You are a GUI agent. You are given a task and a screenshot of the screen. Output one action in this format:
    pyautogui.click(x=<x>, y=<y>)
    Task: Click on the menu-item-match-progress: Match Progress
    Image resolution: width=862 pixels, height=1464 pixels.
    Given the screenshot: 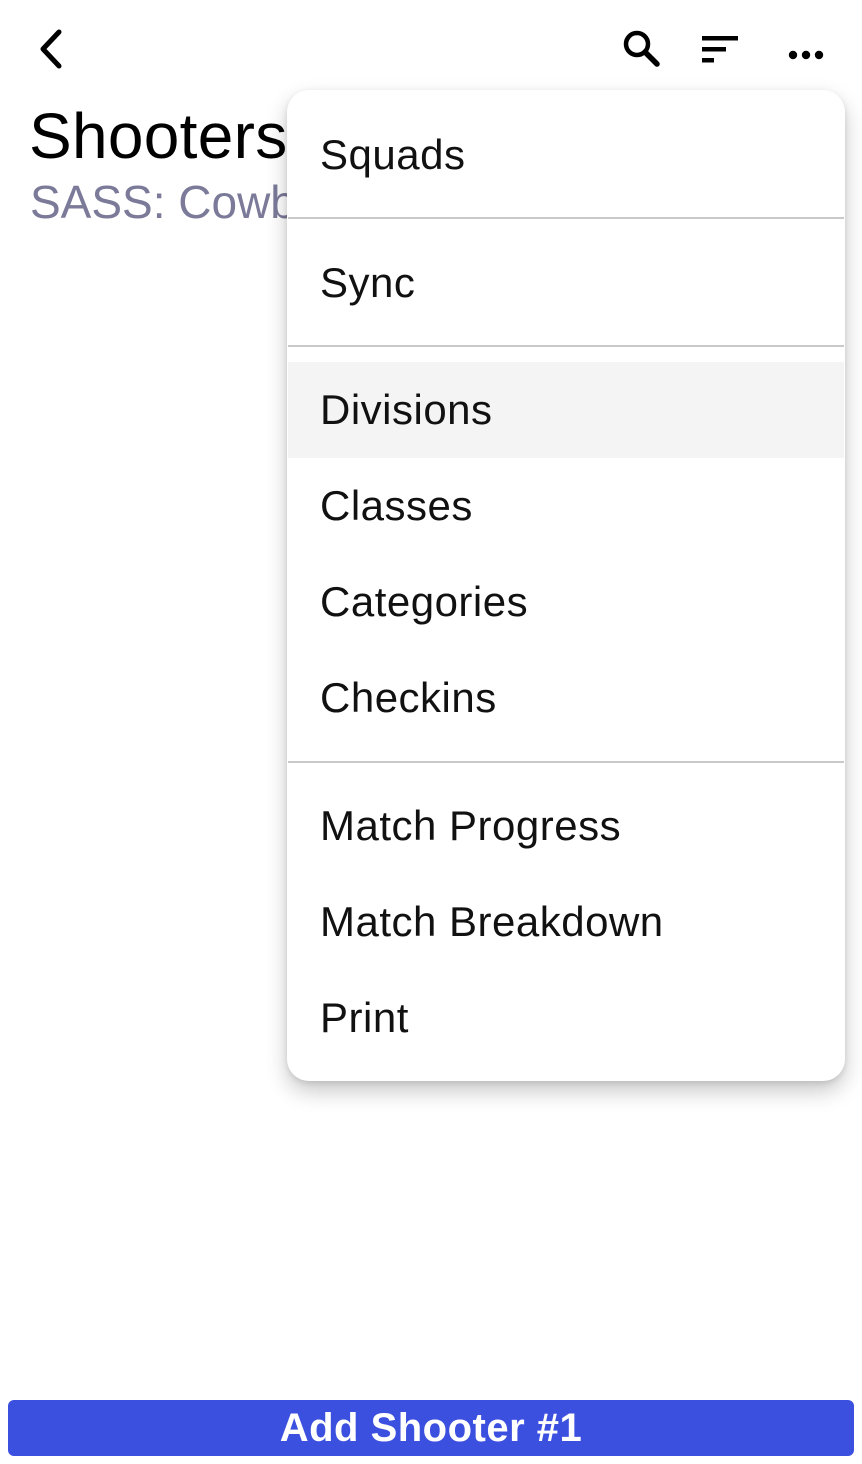 What is the action you would take?
    pyautogui.click(x=566, y=826)
    